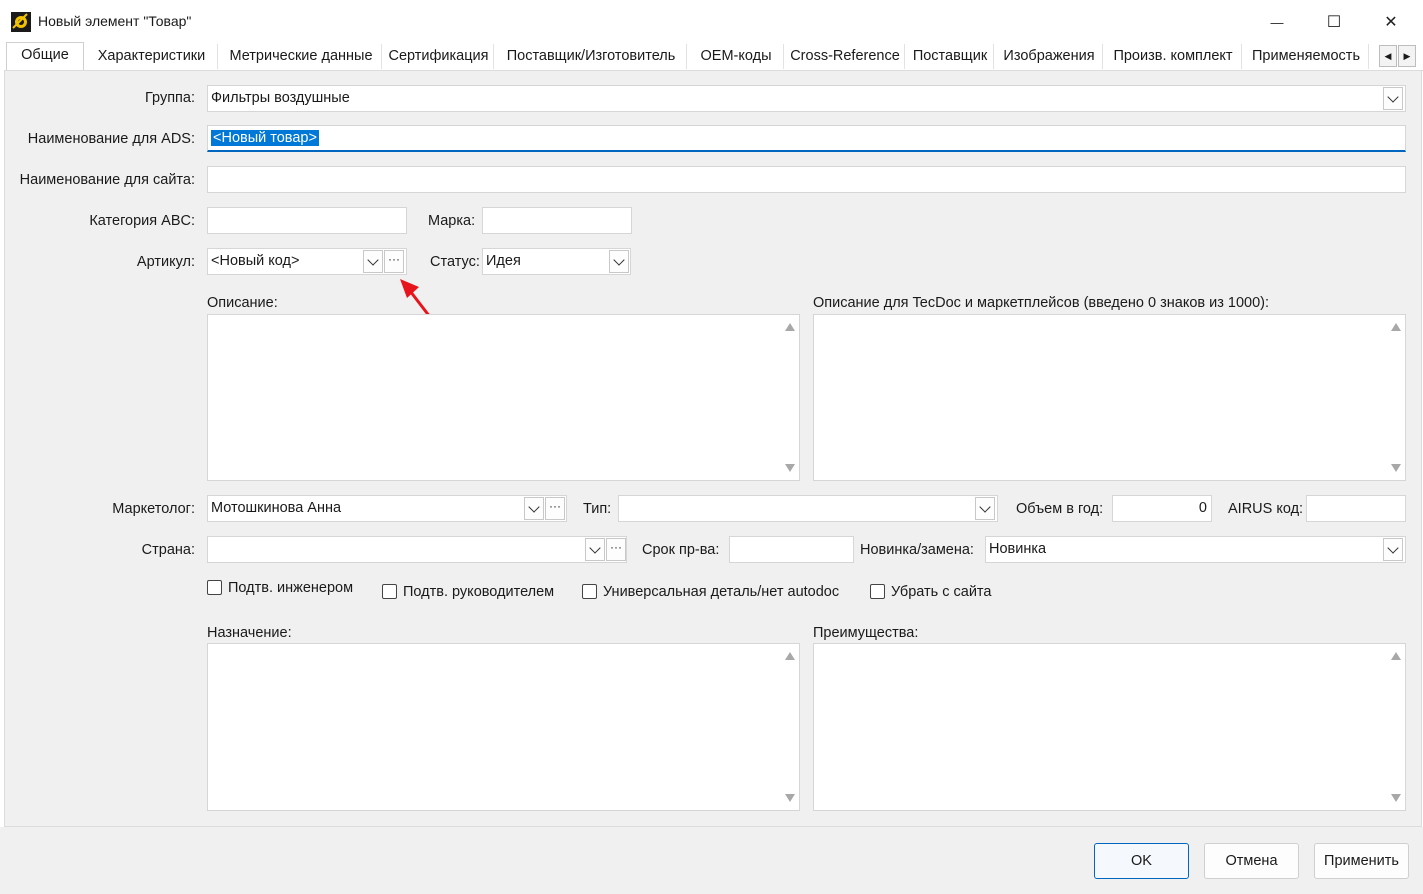 Image resolution: width=1423 pixels, height=894 pixels. Describe the element at coordinates (711, 22) in the screenshot. I see `title-bar` at that location.